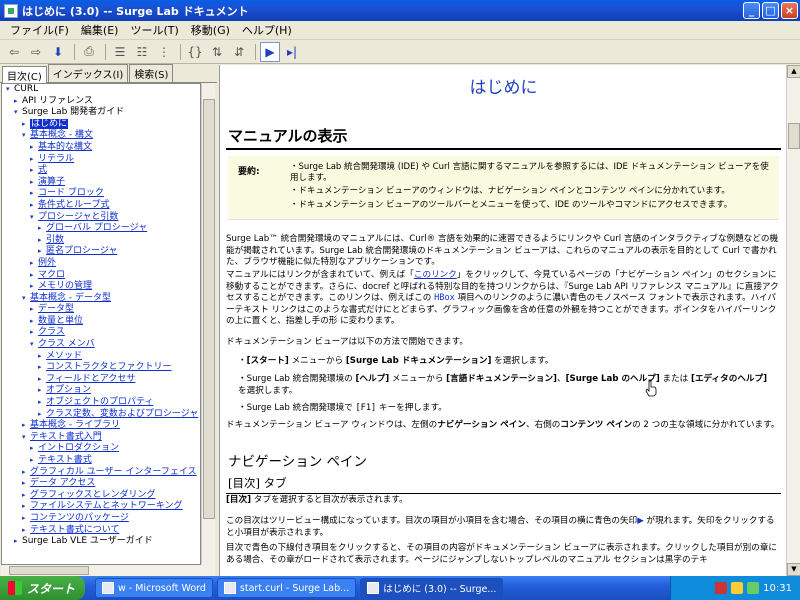 Image resolution: width=800 pixels, height=600 pixels. I want to click on tree-item-label: 演算子, so click(51, 182).